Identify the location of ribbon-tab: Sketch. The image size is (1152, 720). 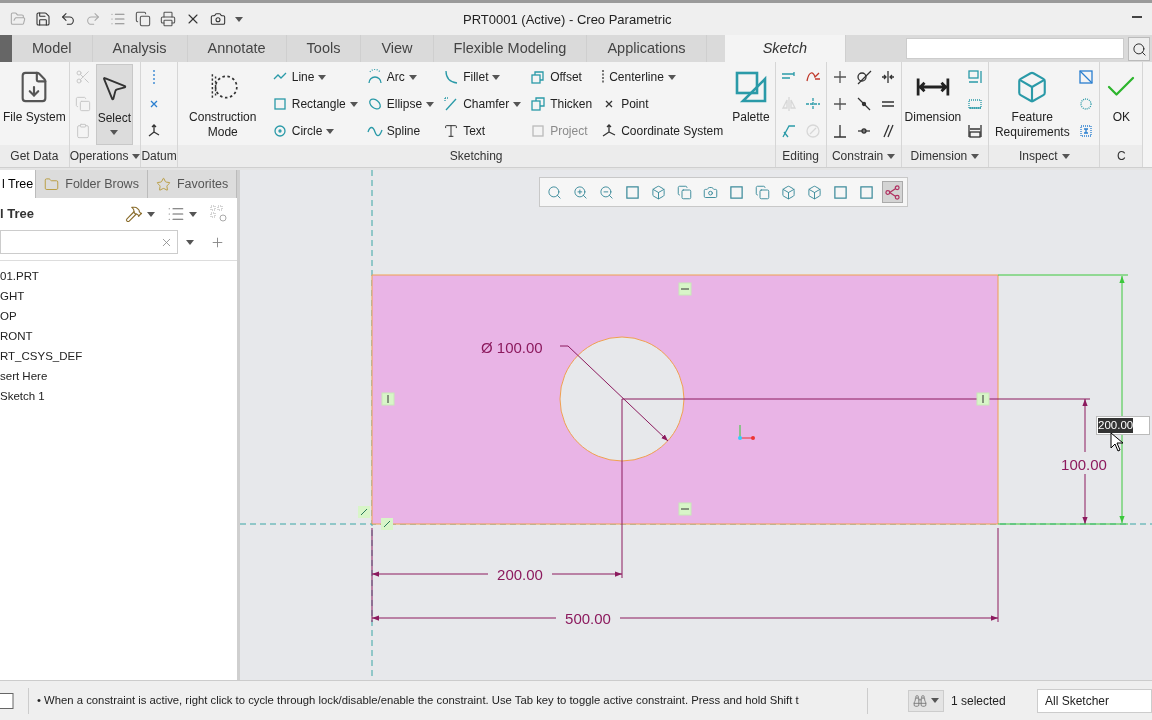
(785, 48).